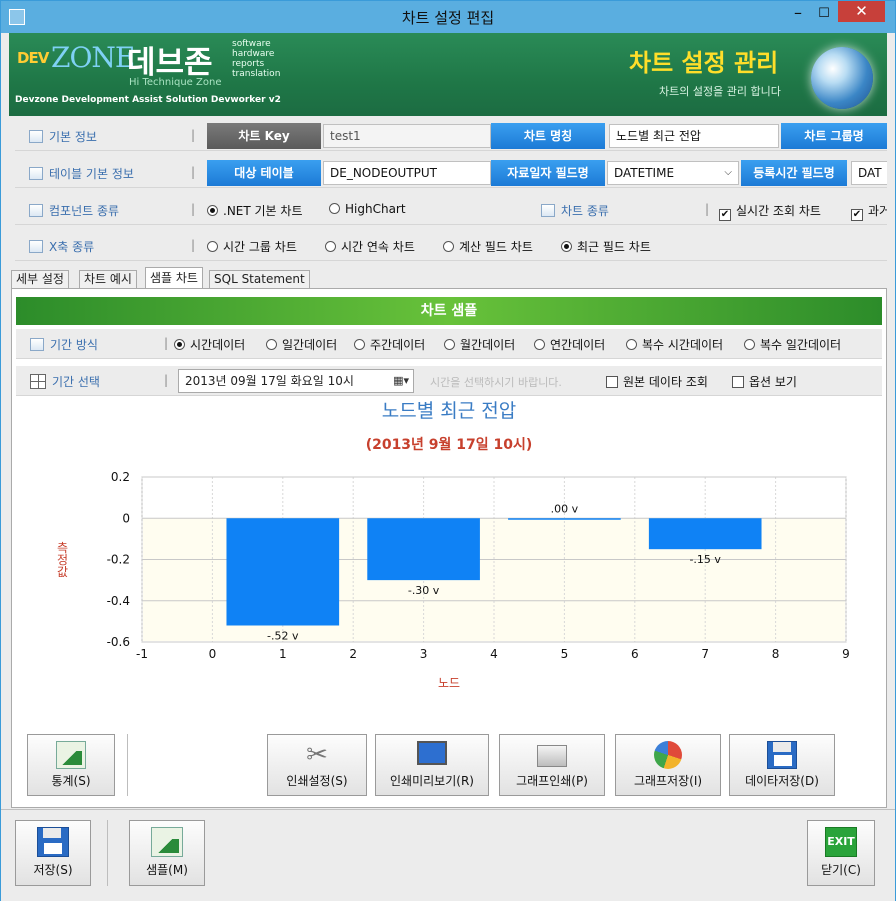 Image resolution: width=896 pixels, height=901 pixels. Describe the element at coordinates (798, 15) in the screenshot. I see `minimize-button: –` at that location.